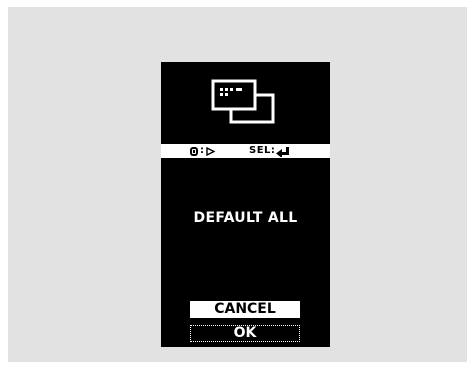 The image size is (475, 370). I want to click on select-hint: SEL:, so click(269, 151).